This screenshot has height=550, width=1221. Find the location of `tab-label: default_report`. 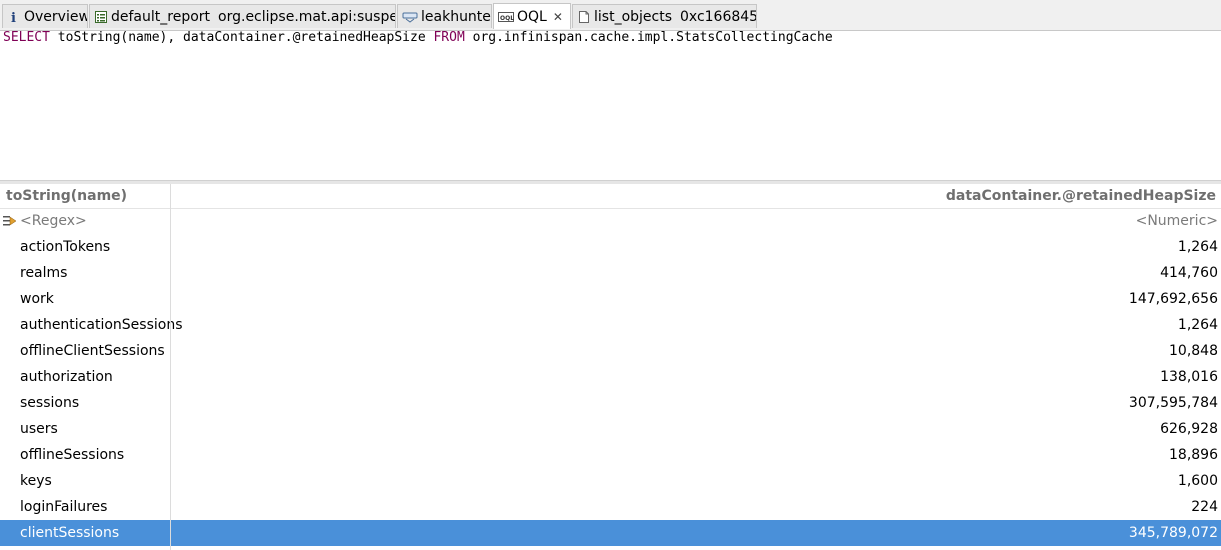

tab-label: default_report is located at coordinates (161, 16).